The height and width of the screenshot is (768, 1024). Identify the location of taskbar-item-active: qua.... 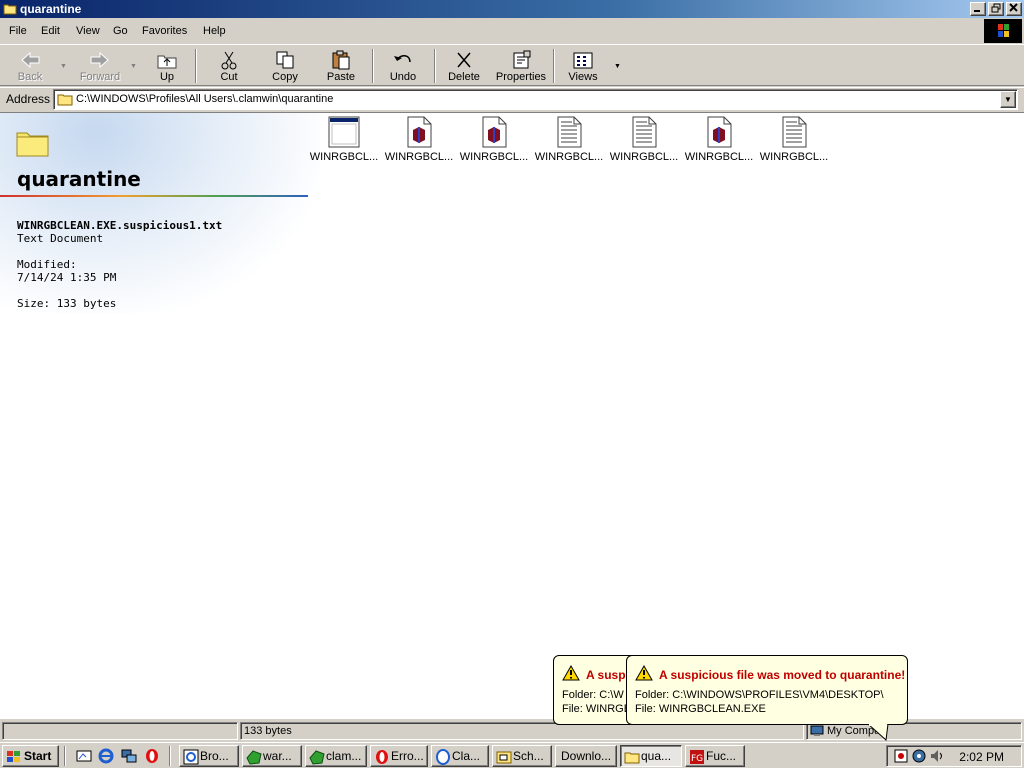
(651, 756).